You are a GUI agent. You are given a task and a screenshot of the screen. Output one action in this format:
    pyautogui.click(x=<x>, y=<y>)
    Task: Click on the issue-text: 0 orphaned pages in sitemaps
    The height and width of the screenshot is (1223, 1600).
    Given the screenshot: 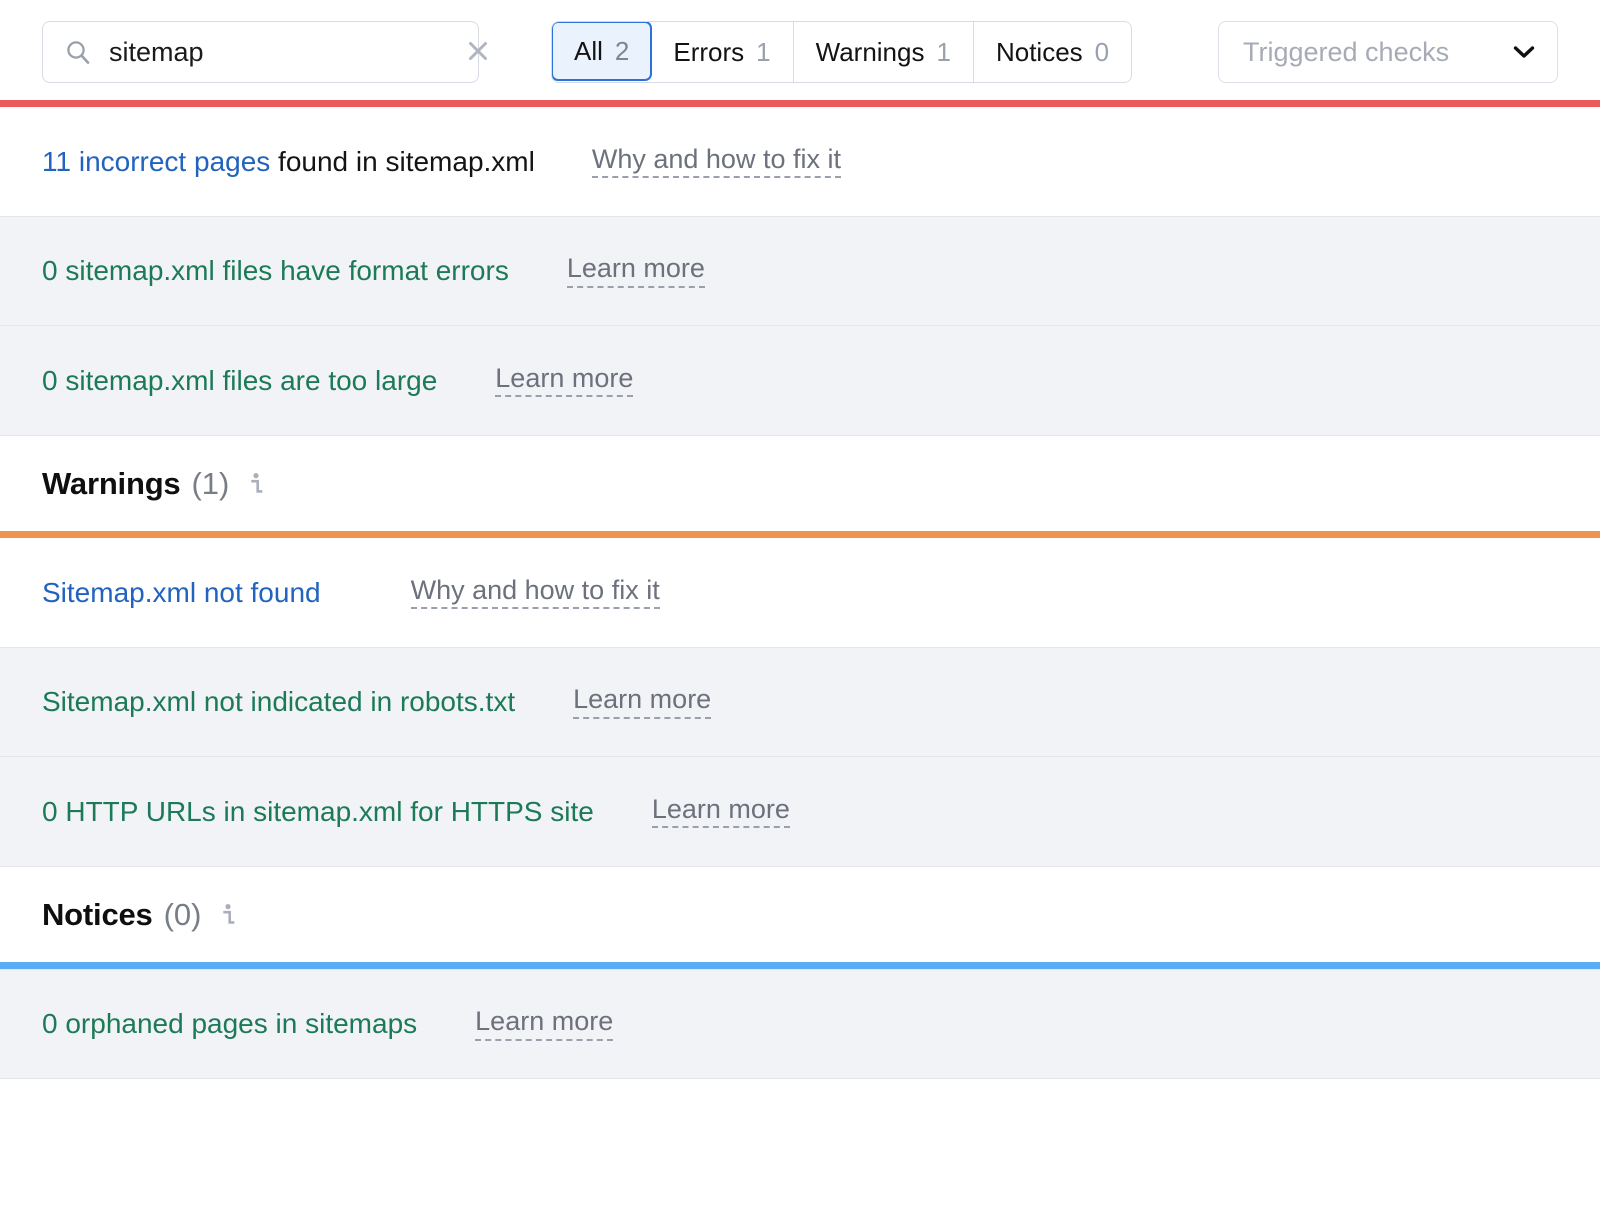 What is the action you would take?
    pyautogui.click(x=230, y=1023)
    